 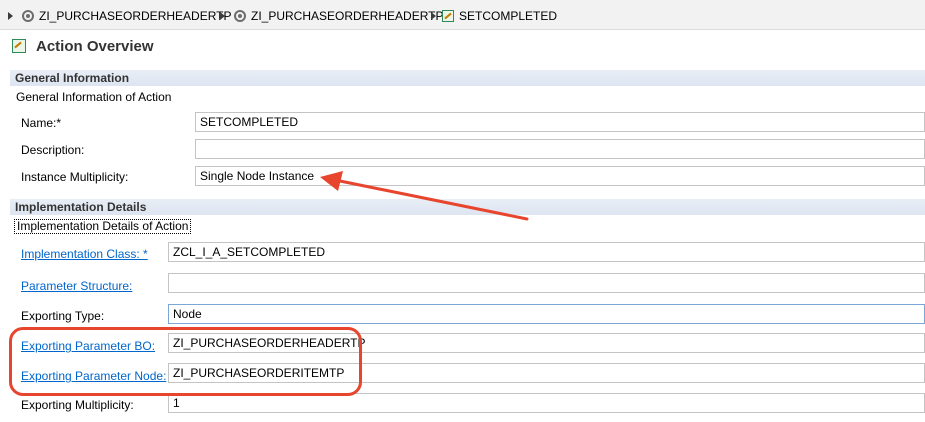 I want to click on name-field: SETCOMPLETED, so click(x=560, y=122).